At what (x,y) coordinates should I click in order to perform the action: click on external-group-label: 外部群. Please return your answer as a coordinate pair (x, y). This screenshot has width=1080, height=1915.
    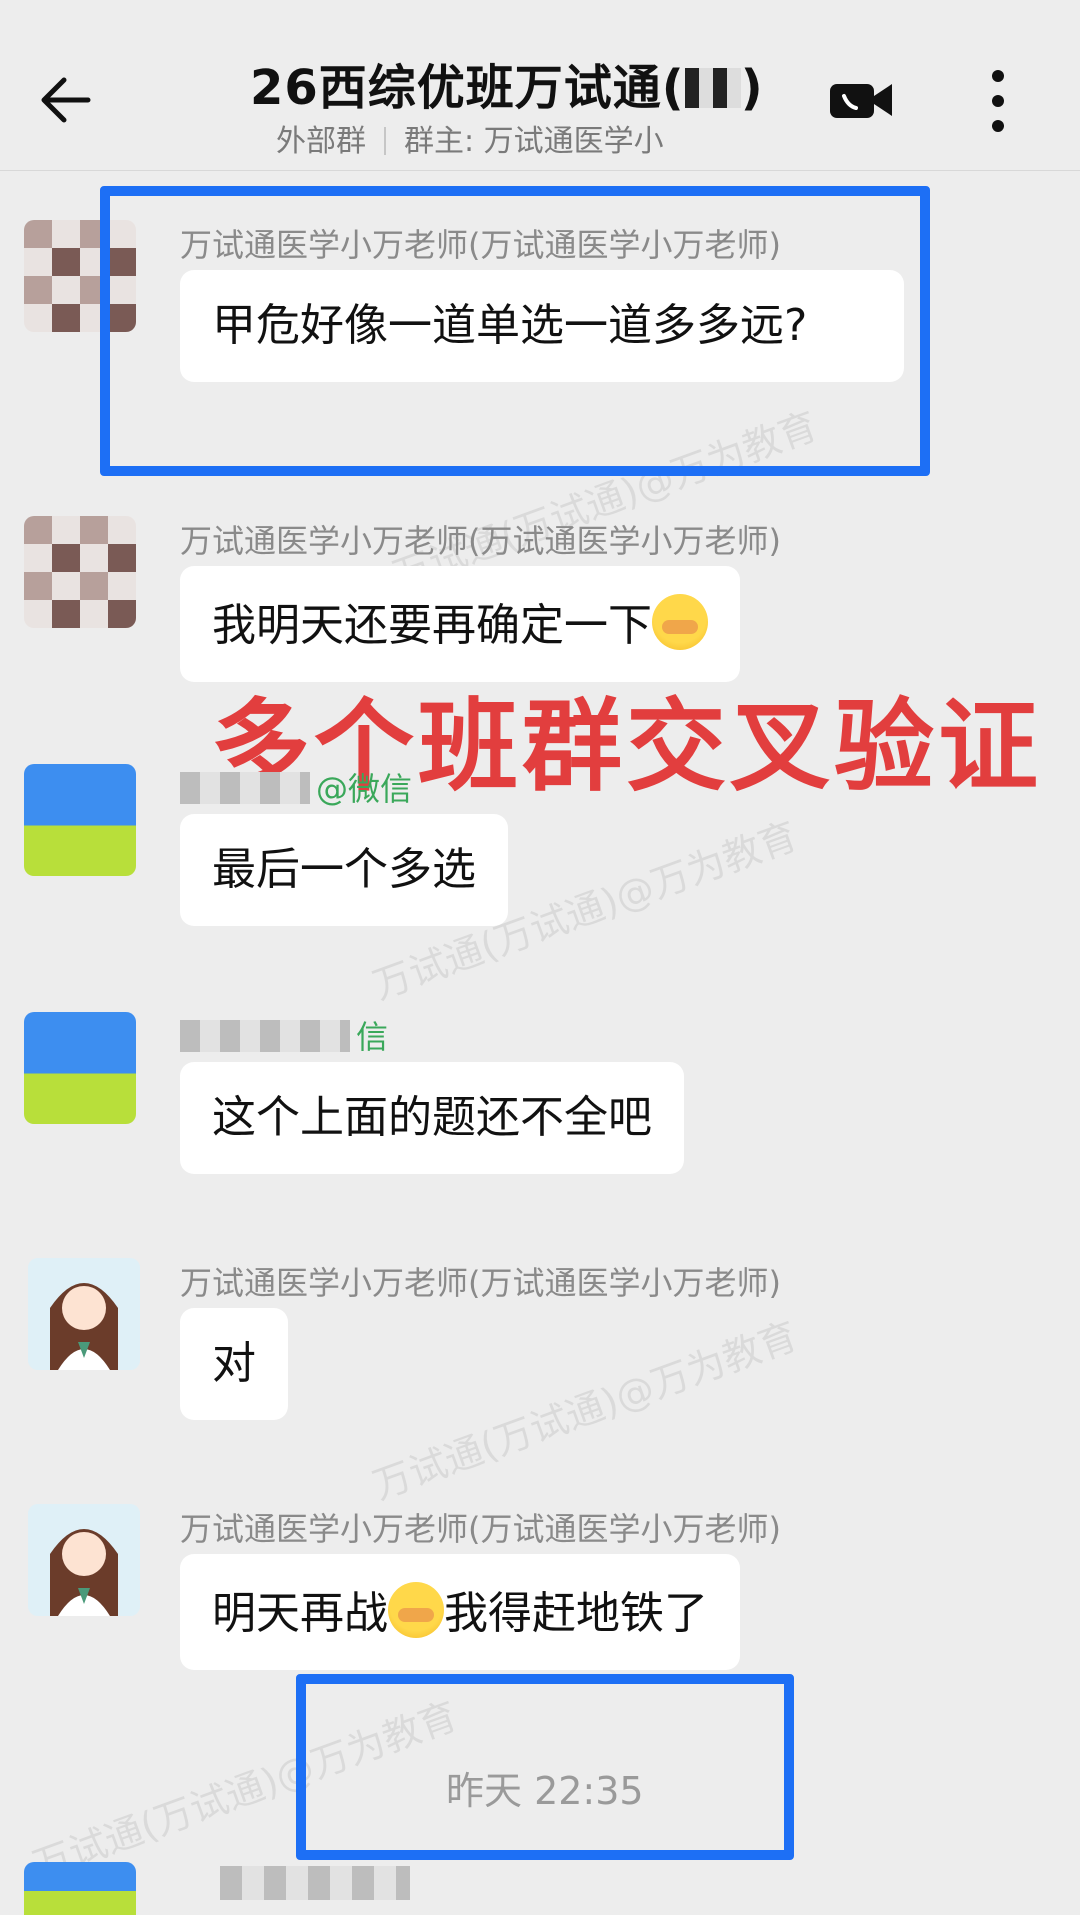
    Looking at the image, I should click on (321, 141).